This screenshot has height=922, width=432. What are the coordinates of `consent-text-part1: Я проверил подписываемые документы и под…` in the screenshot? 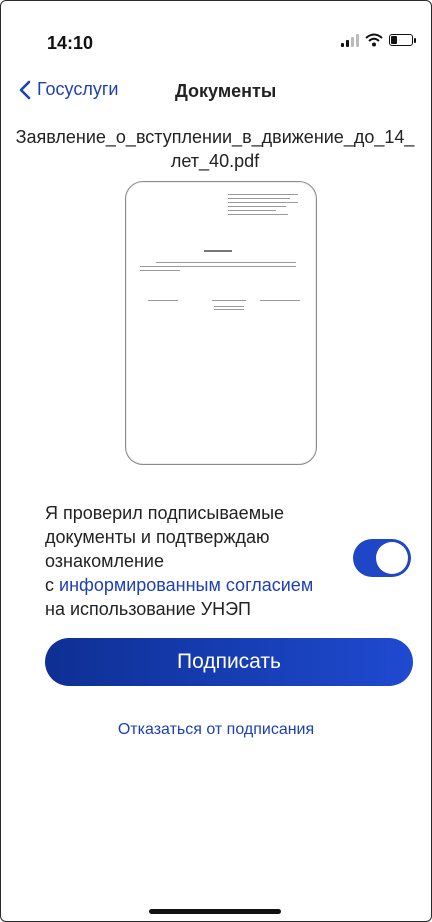 It's located at (165, 537).